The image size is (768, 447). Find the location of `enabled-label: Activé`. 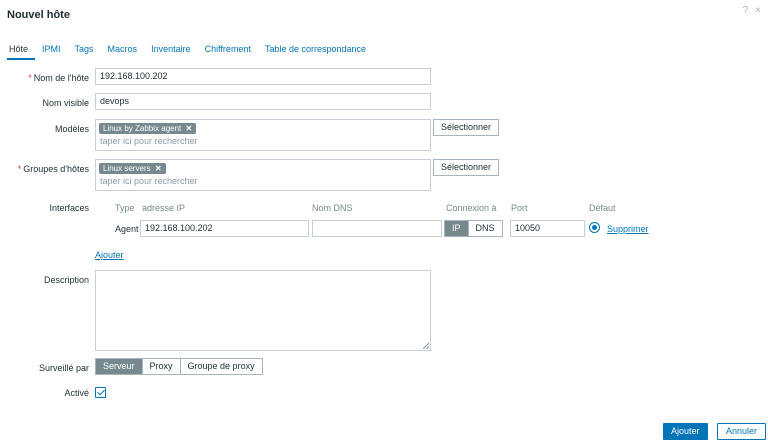

enabled-label: Activé is located at coordinates (76, 393).